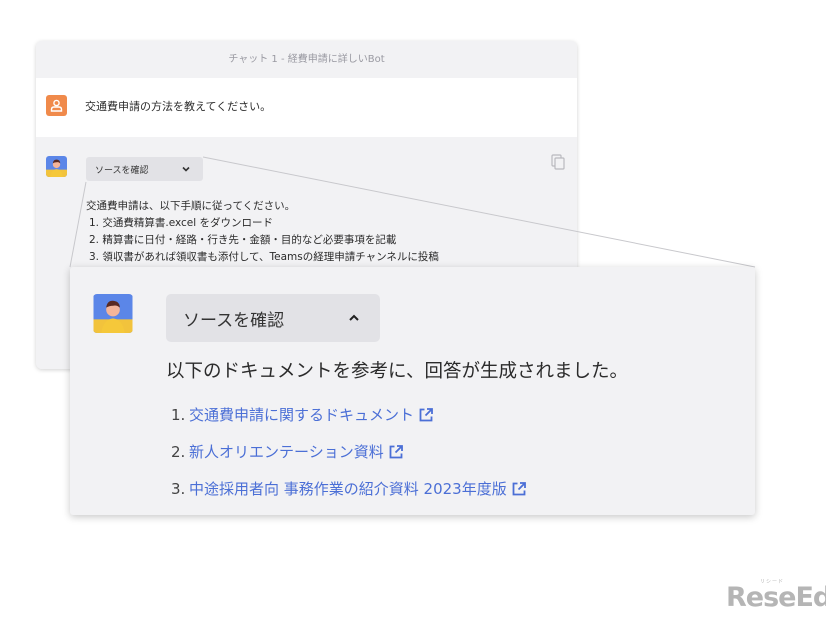  Describe the element at coordinates (113, 313) in the screenshot. I see `bot-avatar-large` at that location.